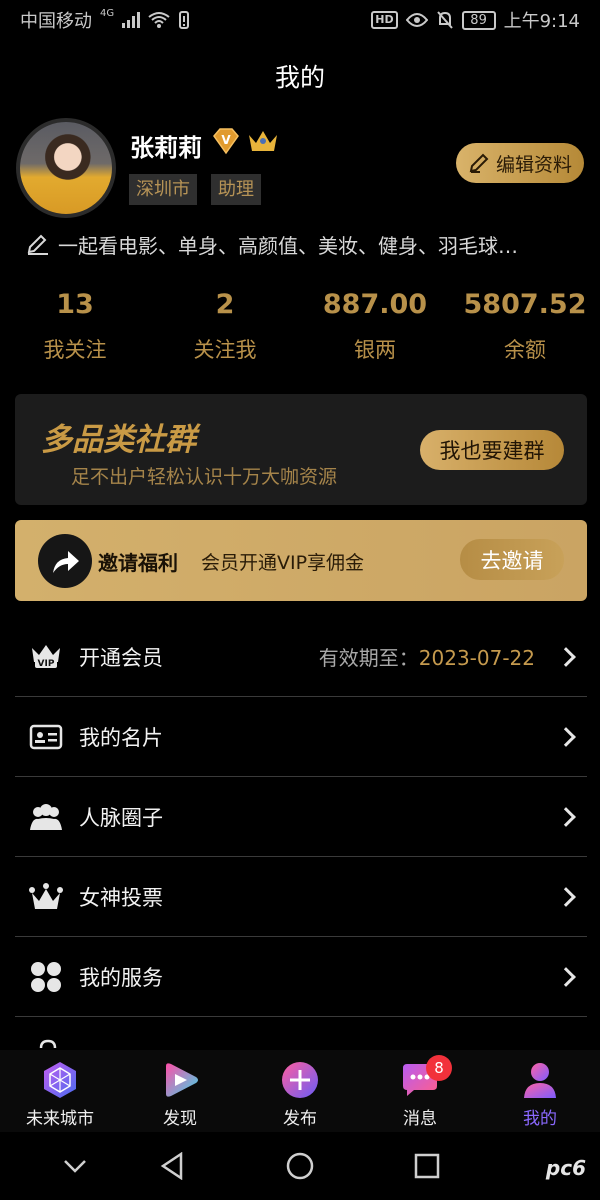 This screenshot has width=600, height=1200. I want to click on tab-publish: 发布, so click(300, 1091).